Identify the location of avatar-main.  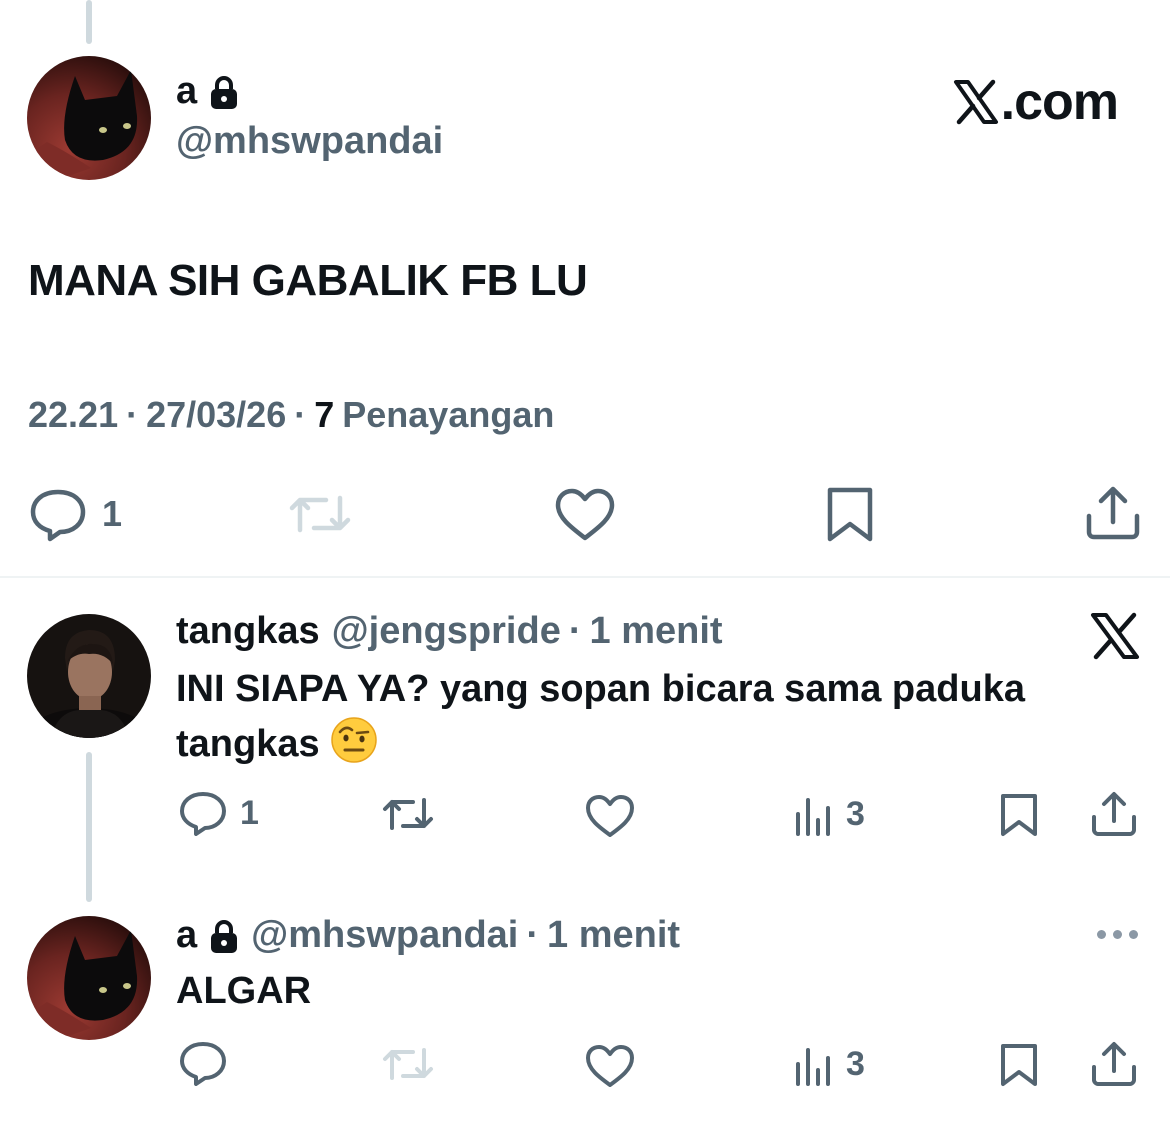
(89, 118).